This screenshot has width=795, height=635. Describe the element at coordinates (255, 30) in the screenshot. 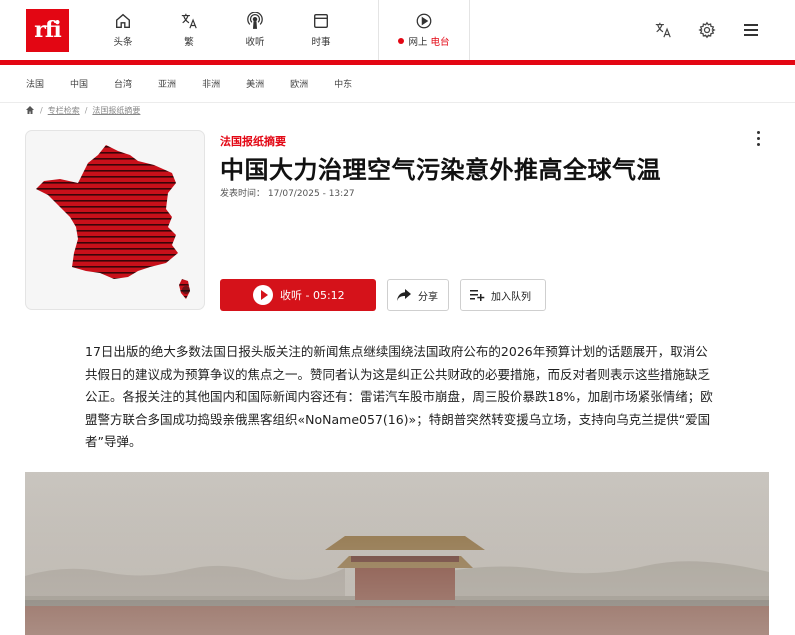

I see `nav-listen: 收听` at that location.